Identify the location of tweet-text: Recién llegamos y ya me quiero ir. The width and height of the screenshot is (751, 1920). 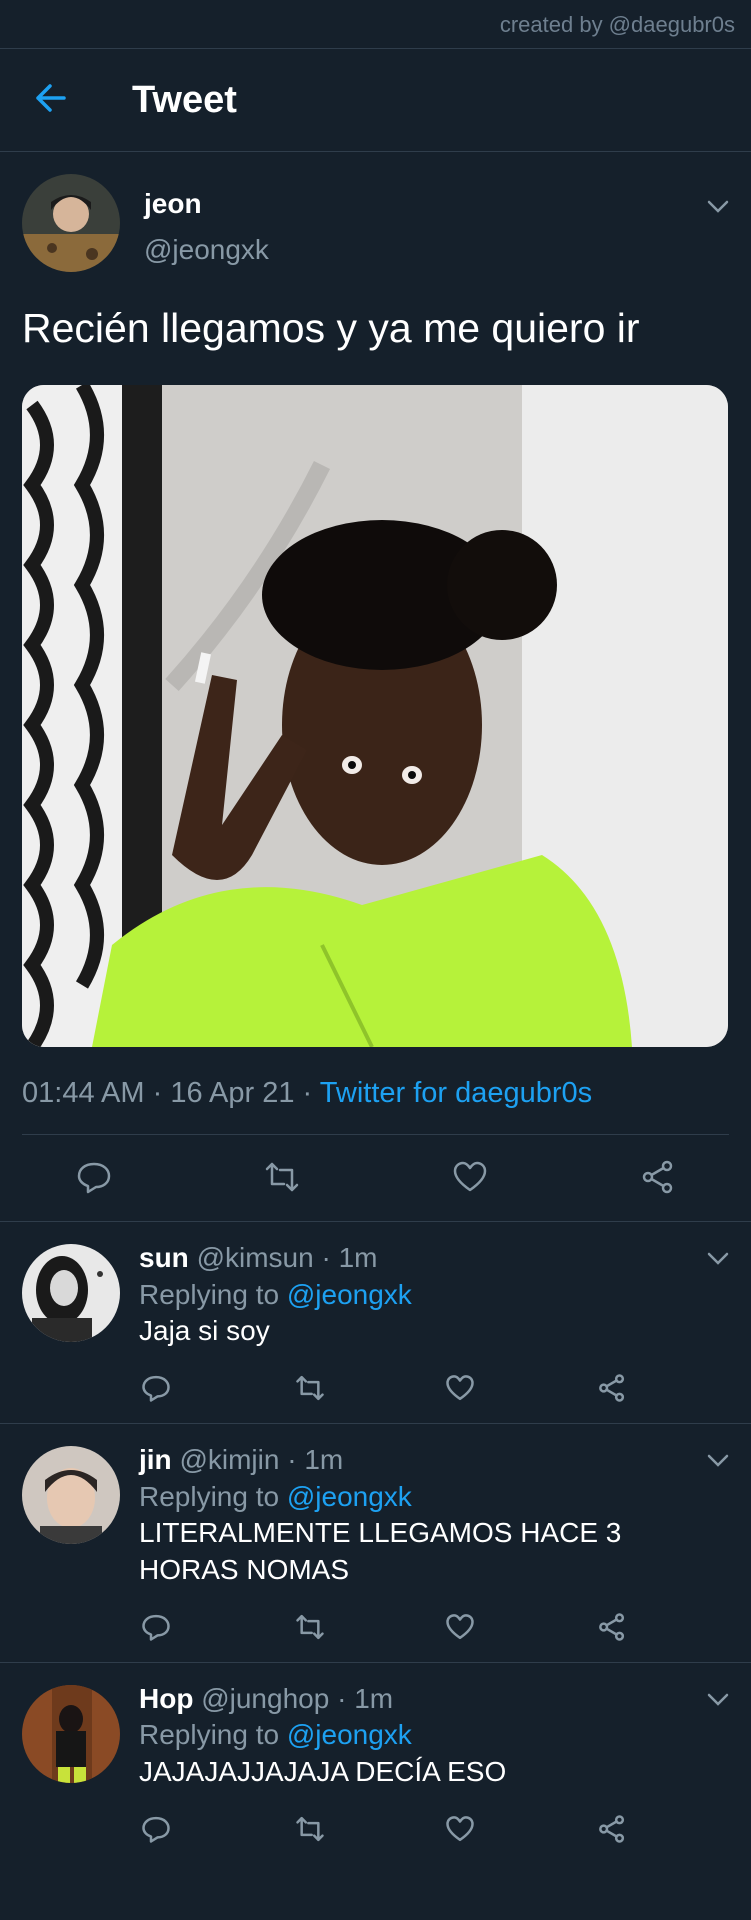
(331, 328).